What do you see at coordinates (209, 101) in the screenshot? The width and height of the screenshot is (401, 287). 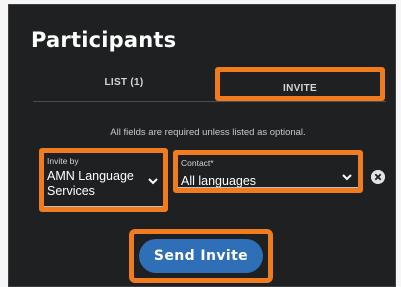 I see `tabs-divider` at bounding box center [209, 101].